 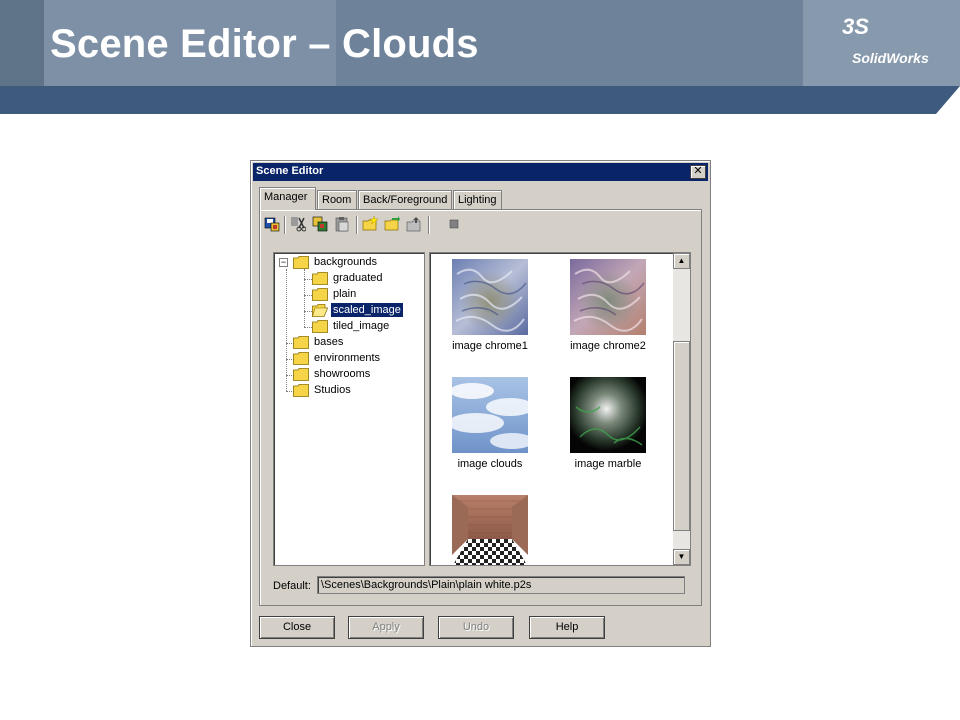 I want to click on new-folder-icon, so click(x=370, y=224).